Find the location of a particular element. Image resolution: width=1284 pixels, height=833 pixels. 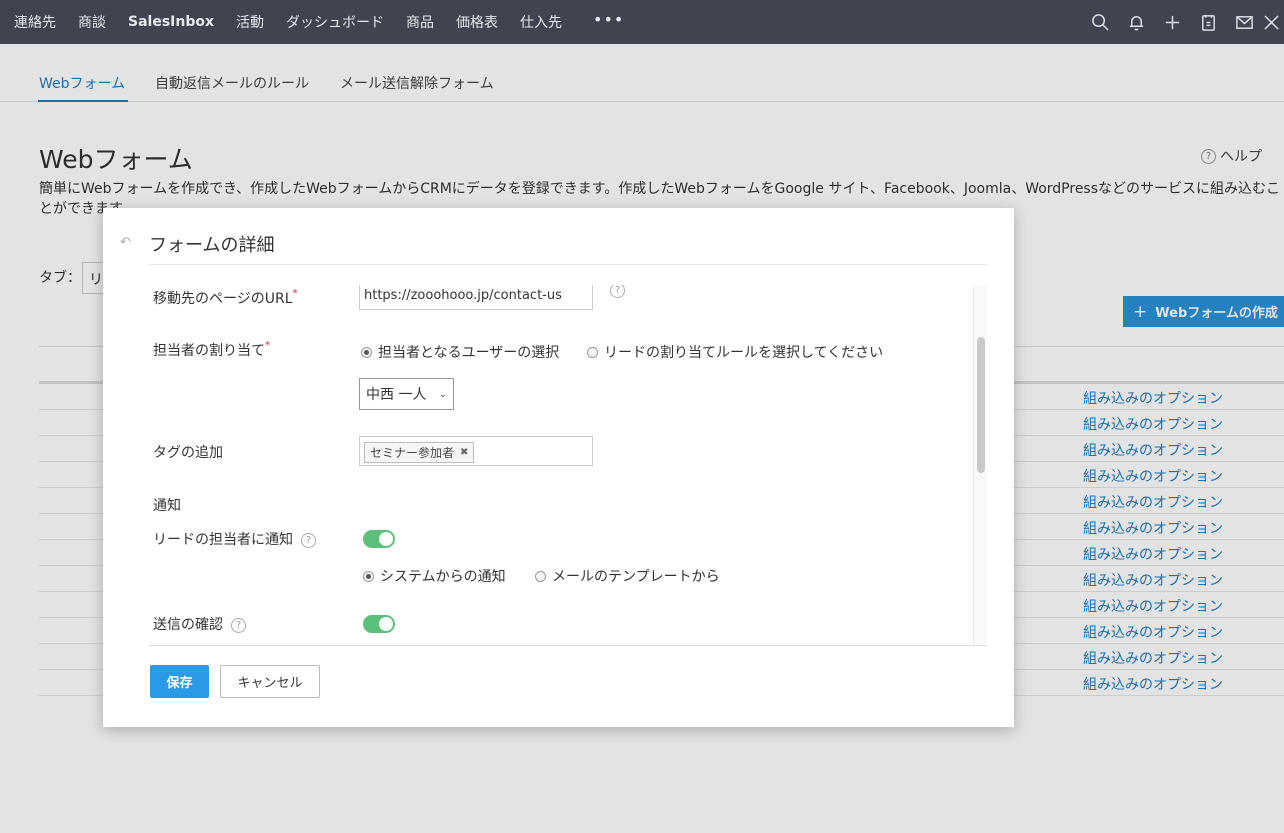

tag-chip-label: セミナー参加者 is located at coordinates (412, 453).